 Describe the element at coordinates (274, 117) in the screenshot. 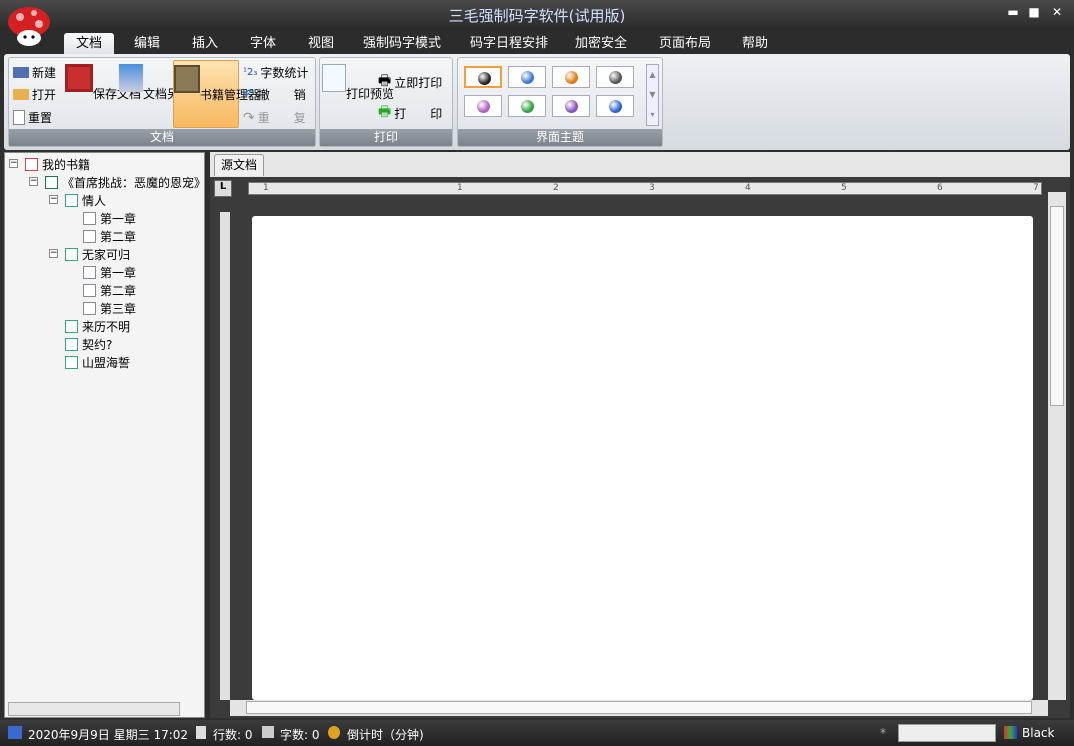

I see `redo-button: ↷ 重 复` at that location.